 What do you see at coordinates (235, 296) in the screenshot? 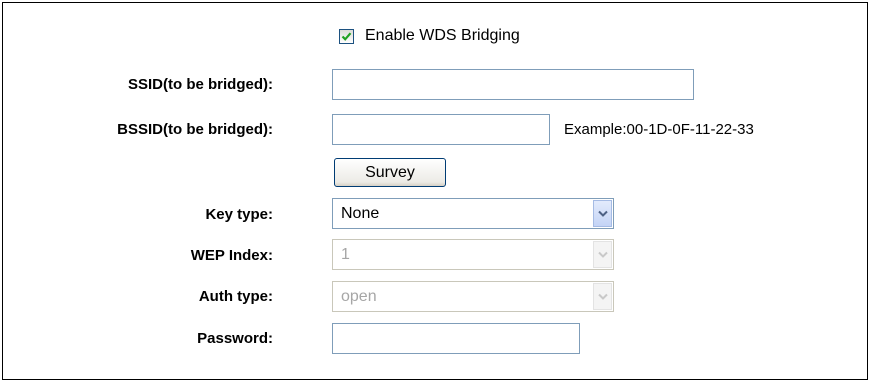
I see `auth-type-label: Auth type:` at bounding box center [235, 296].